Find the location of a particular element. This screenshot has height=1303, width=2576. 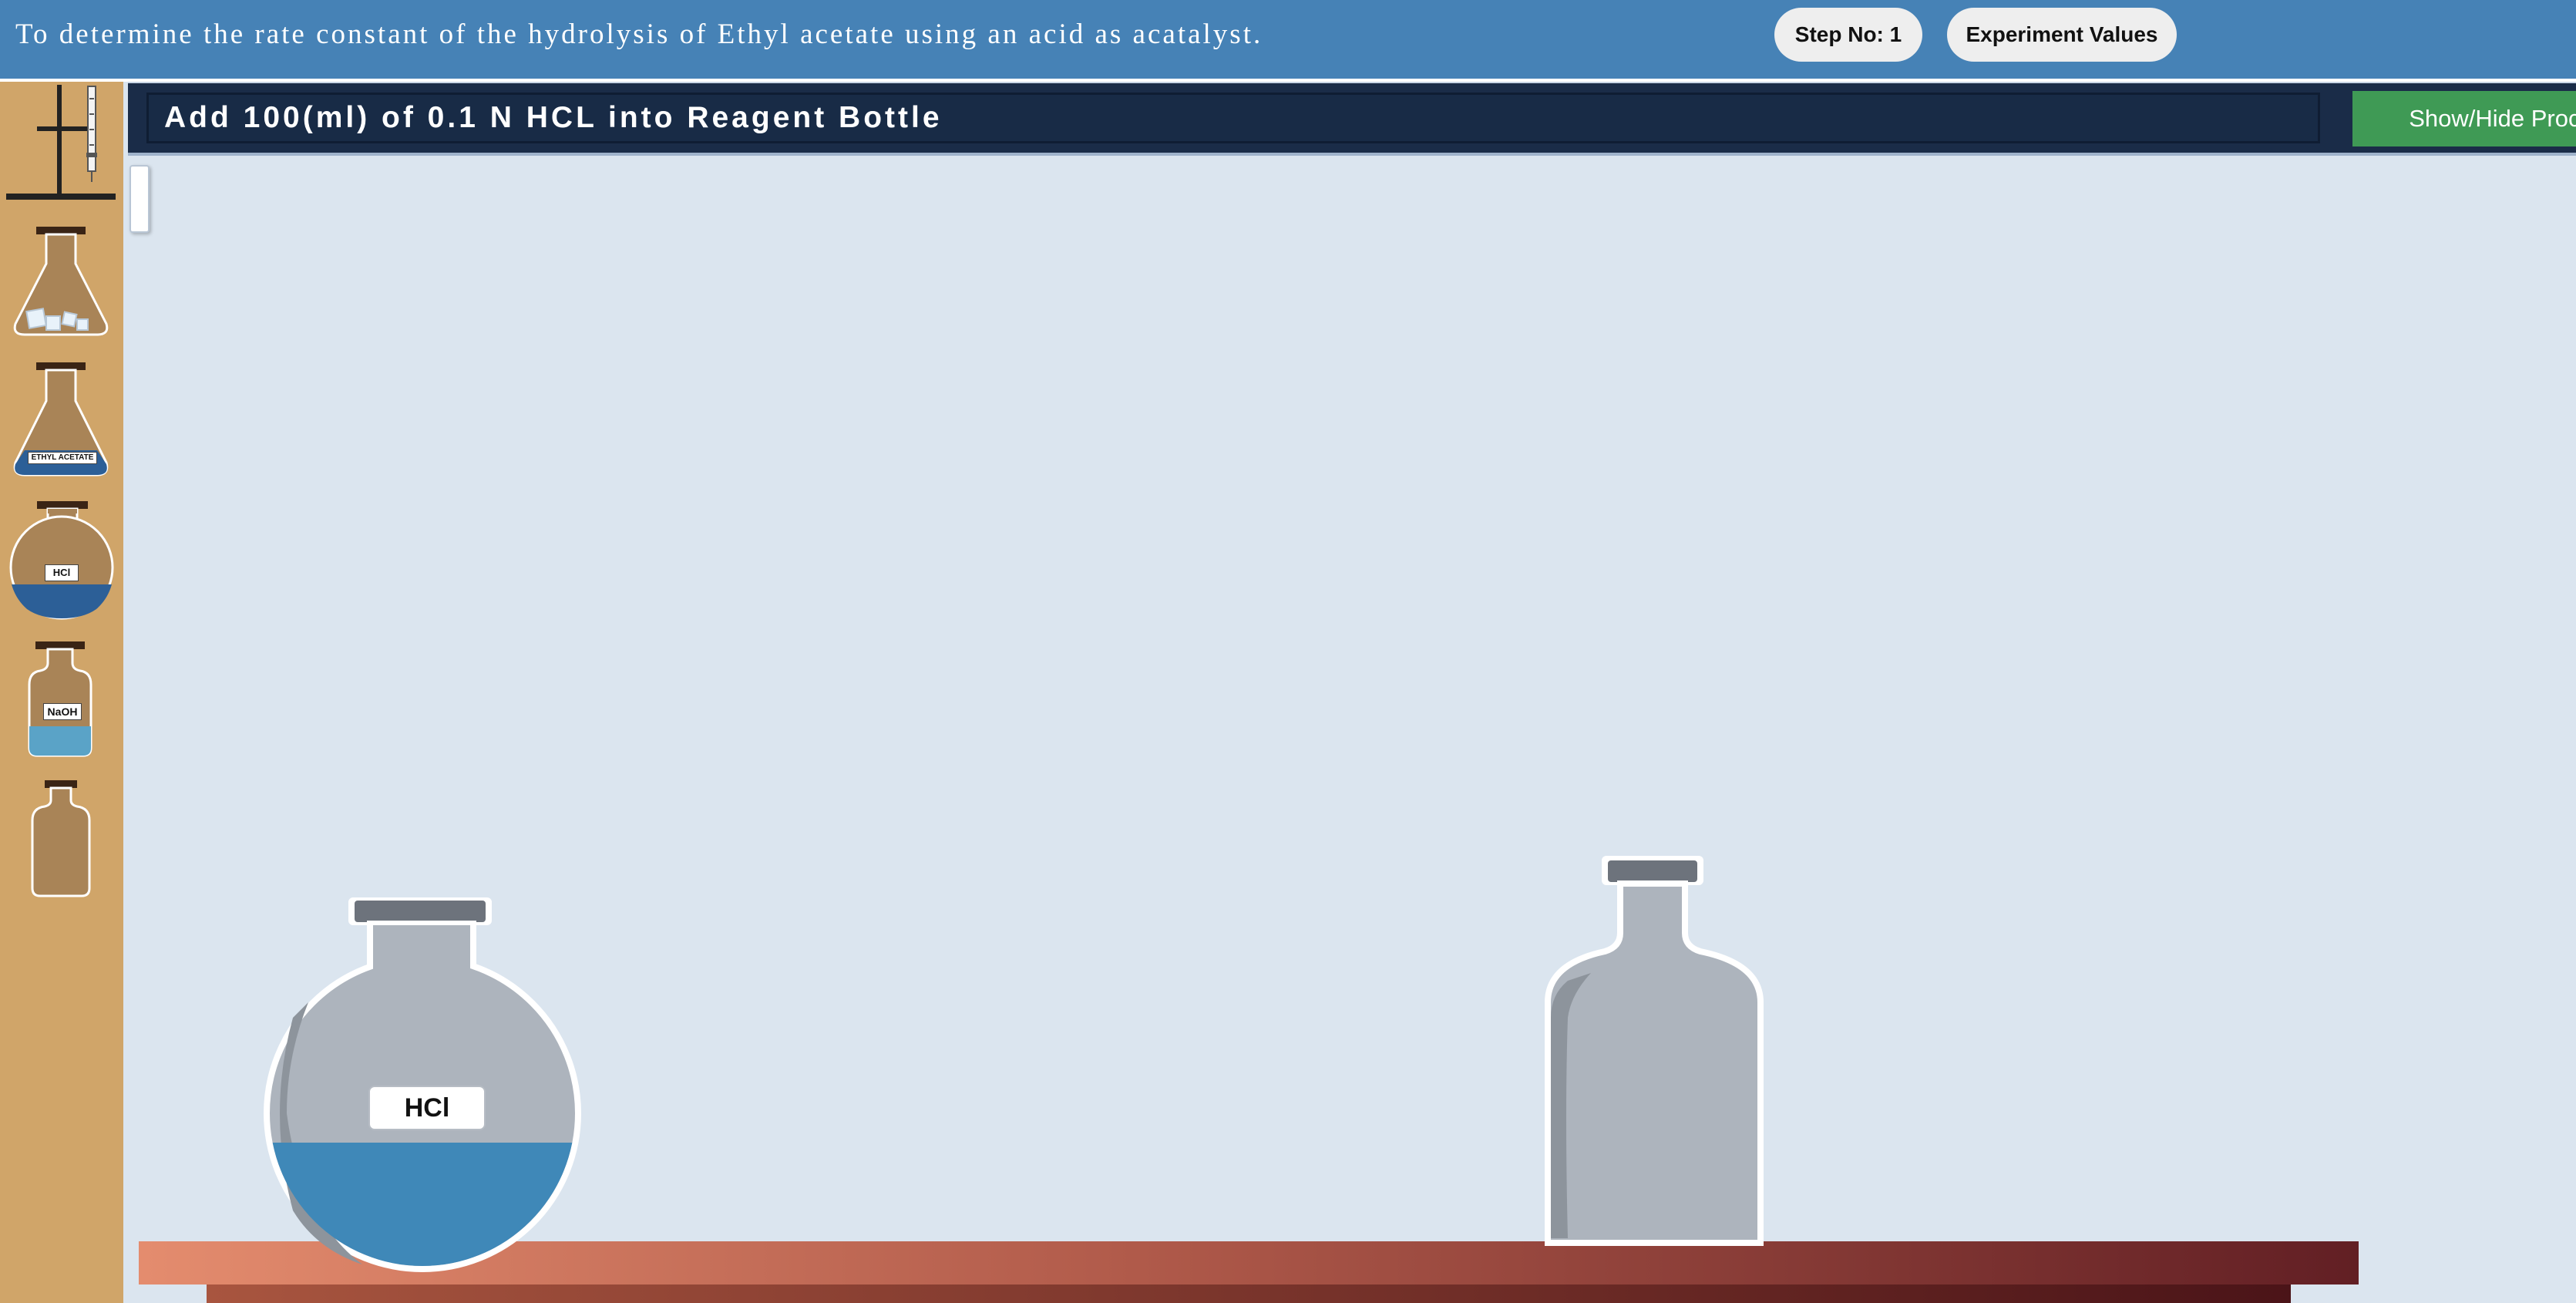

hcl-flask-label: HCl is located at coordinates (427, 1108).